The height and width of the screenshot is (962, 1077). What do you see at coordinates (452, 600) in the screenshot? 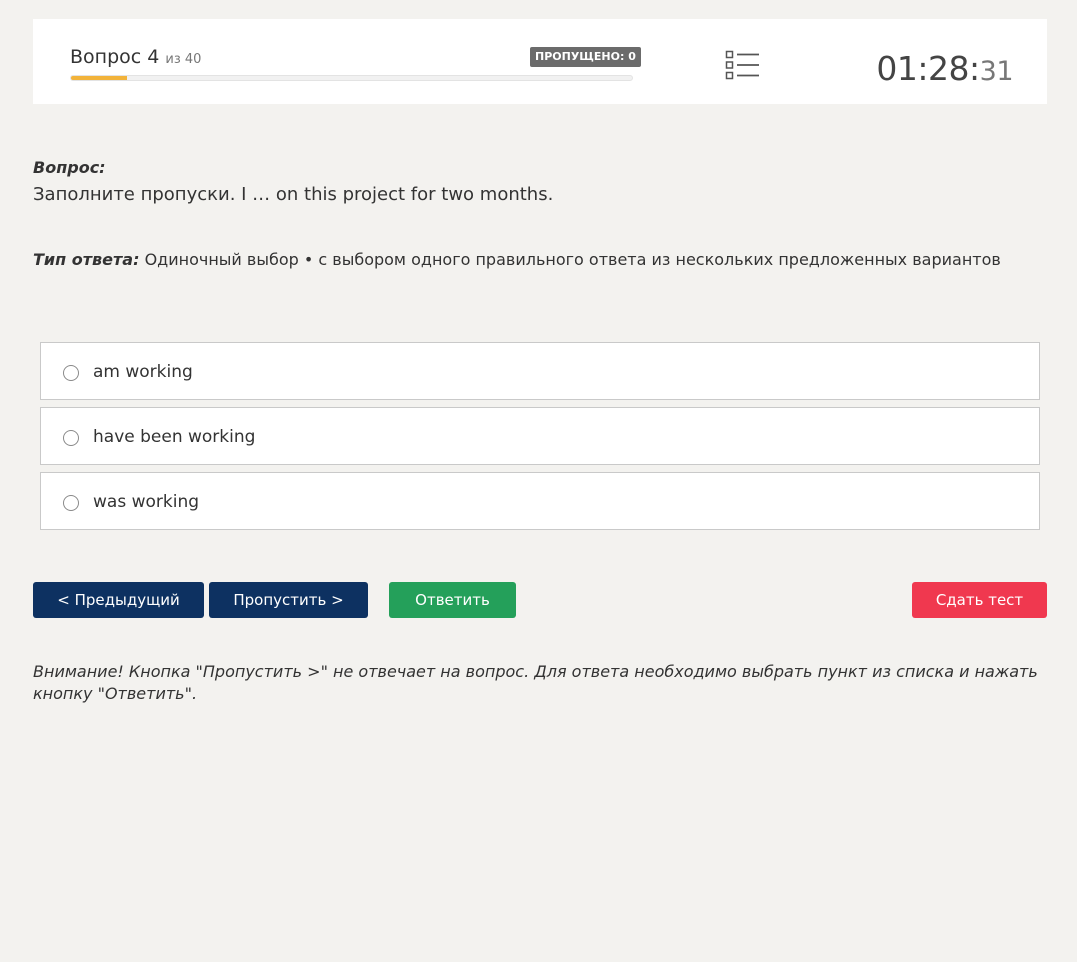
I see `answer-button: Ответить` at bounding box center [452, 600].